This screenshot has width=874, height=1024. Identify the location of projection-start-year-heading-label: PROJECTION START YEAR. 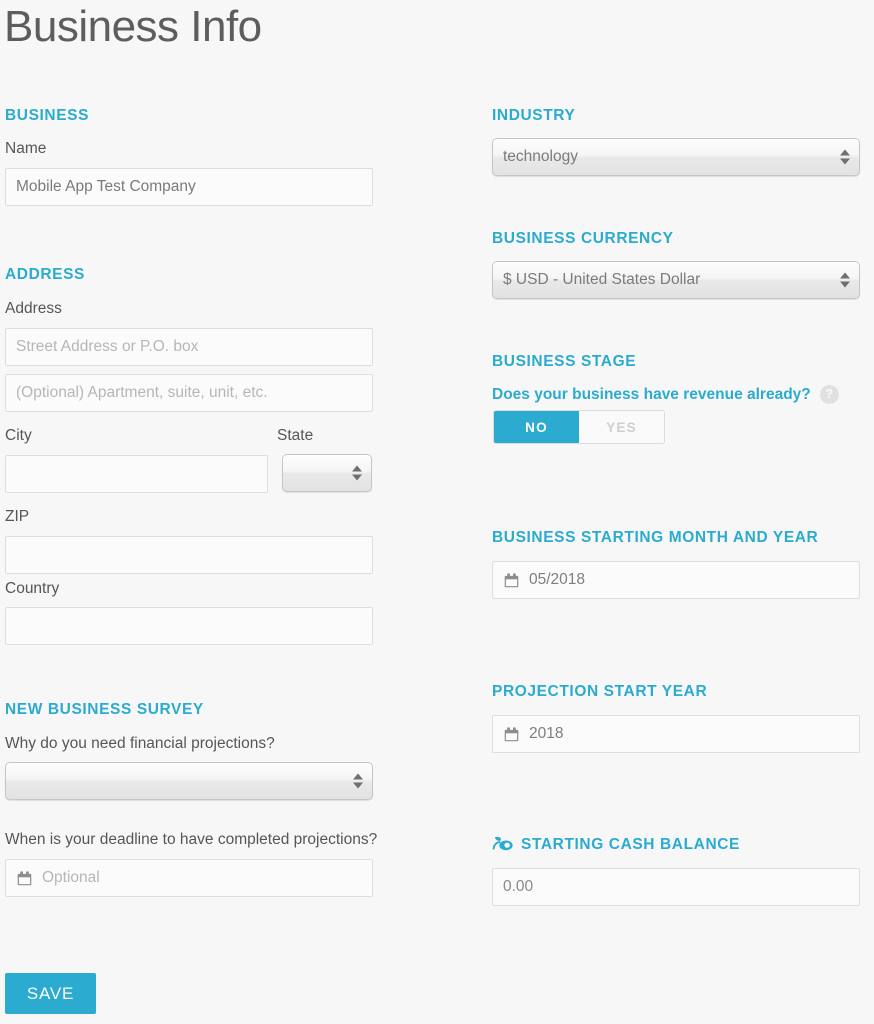
(600, 691).